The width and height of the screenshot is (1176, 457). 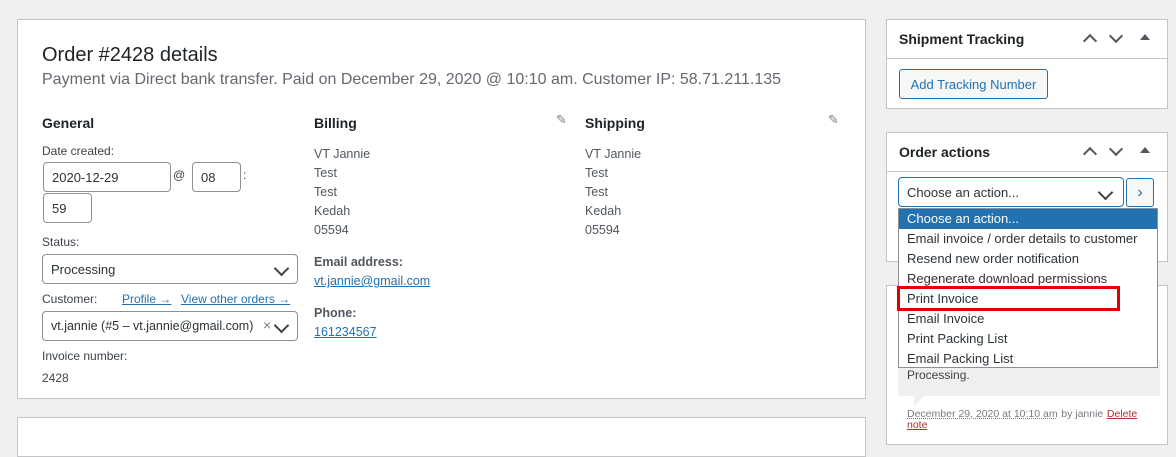 I want to click on phone-label: Phone:, so click(x=335, y=313).